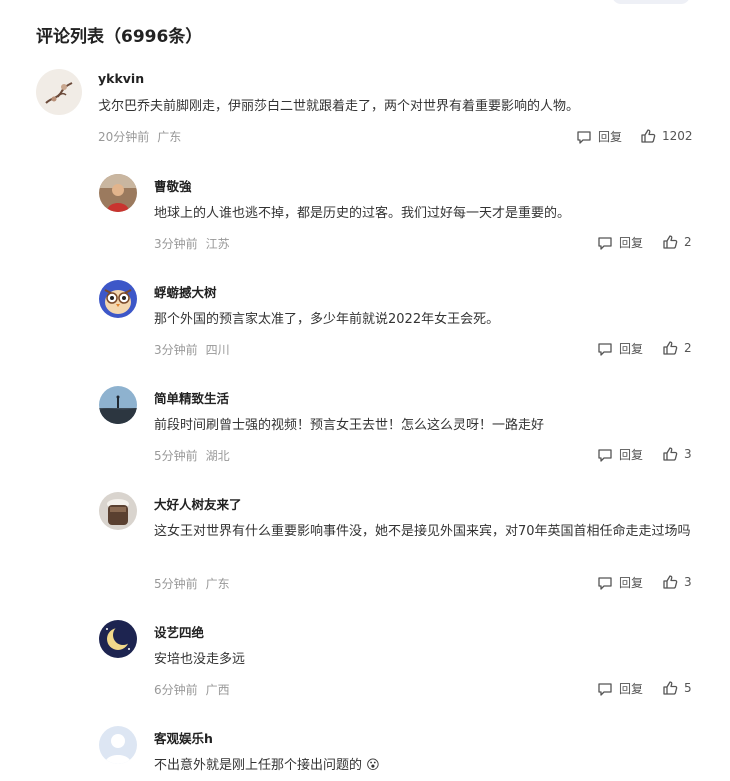  I want to click on comment-location: 广西, so click(217, 690).